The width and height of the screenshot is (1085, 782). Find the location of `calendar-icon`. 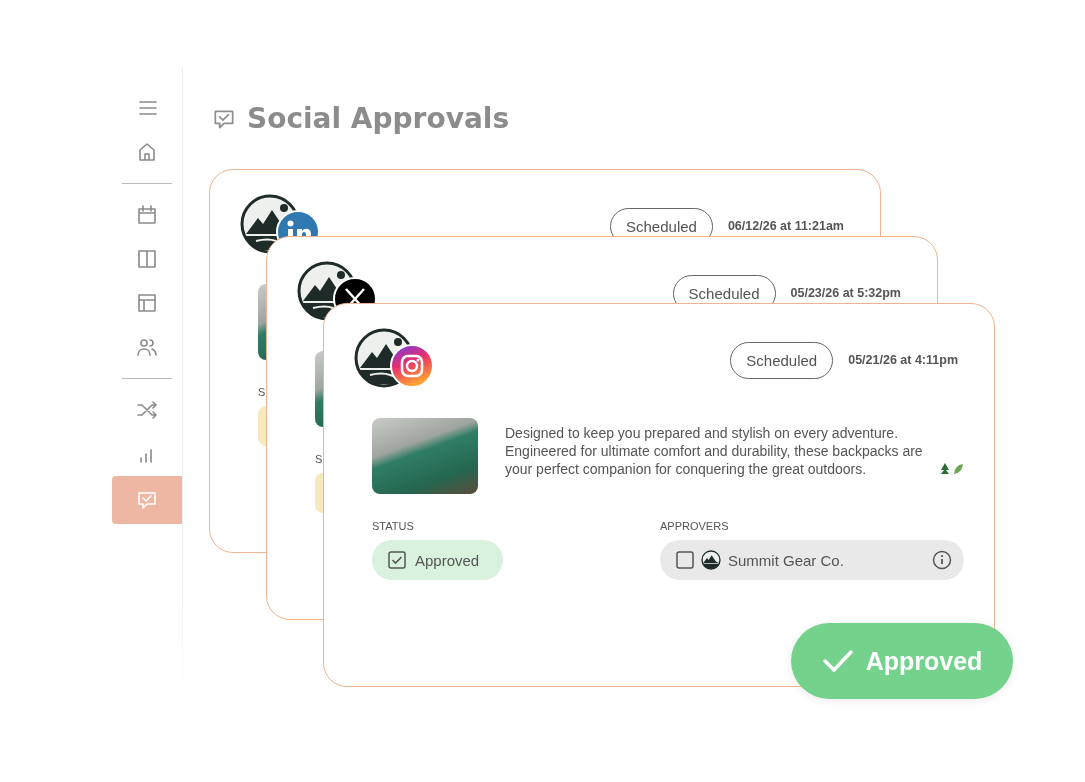

calendar-icon is located at coordinates (147, 215).